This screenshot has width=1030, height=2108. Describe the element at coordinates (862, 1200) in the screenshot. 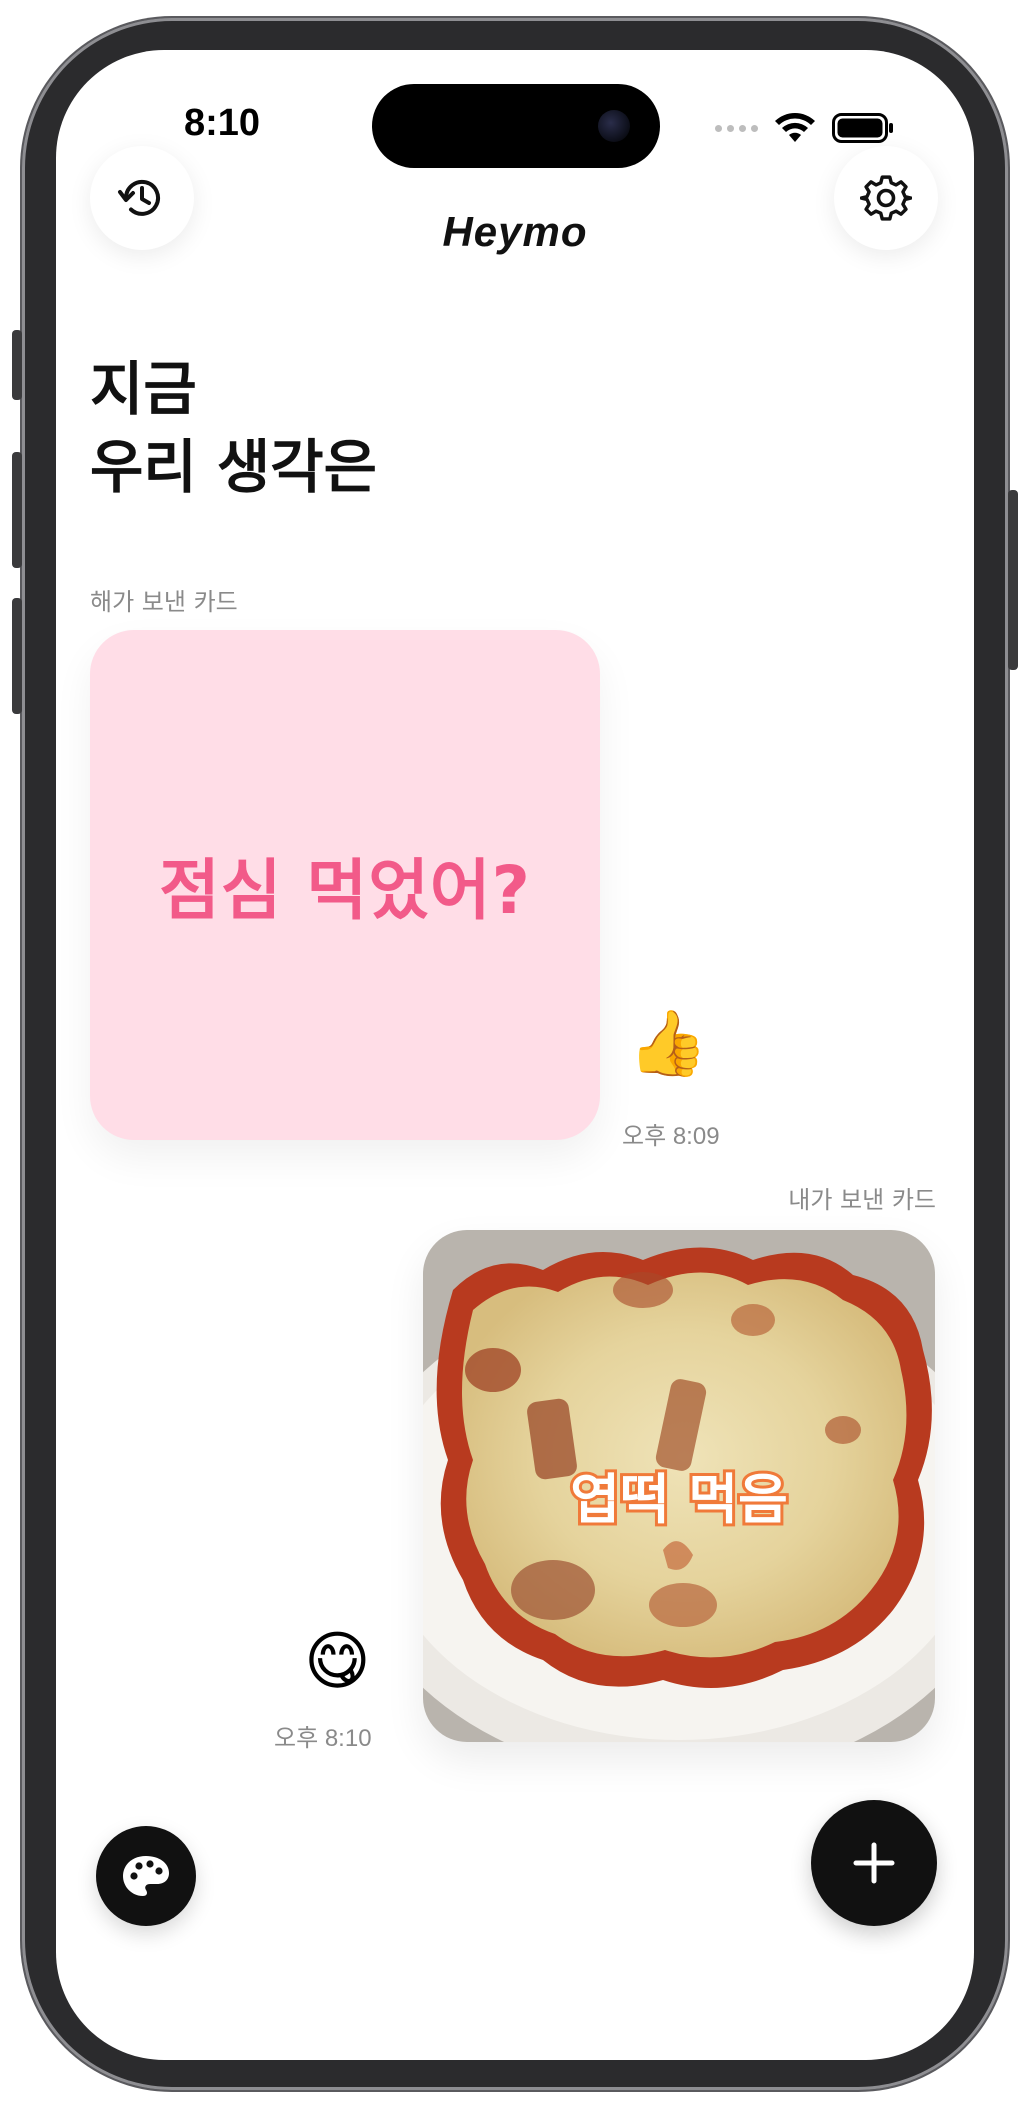

I see `sent-card-label: 내가 보낸 카드` at that location.